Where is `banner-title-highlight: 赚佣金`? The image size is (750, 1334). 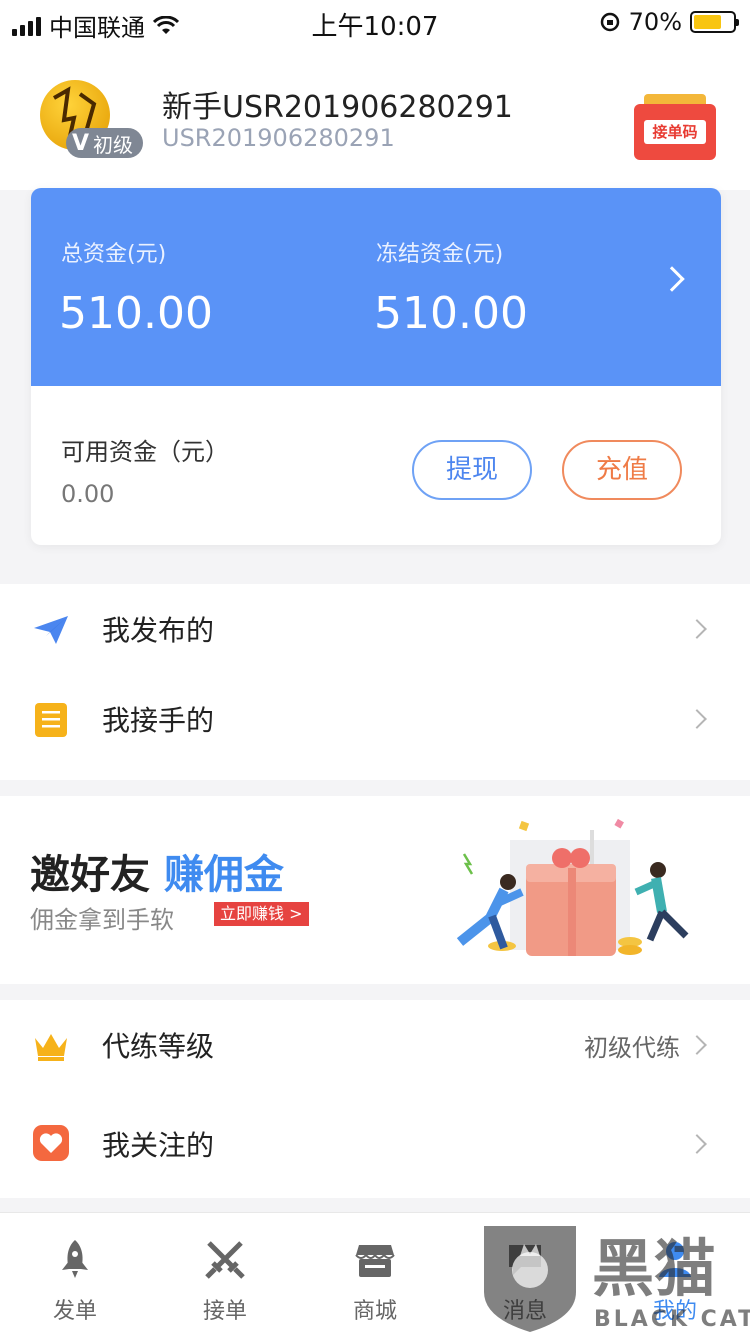
banner-title-highlight: 赚佣金 is located at coordinates (223, 875).